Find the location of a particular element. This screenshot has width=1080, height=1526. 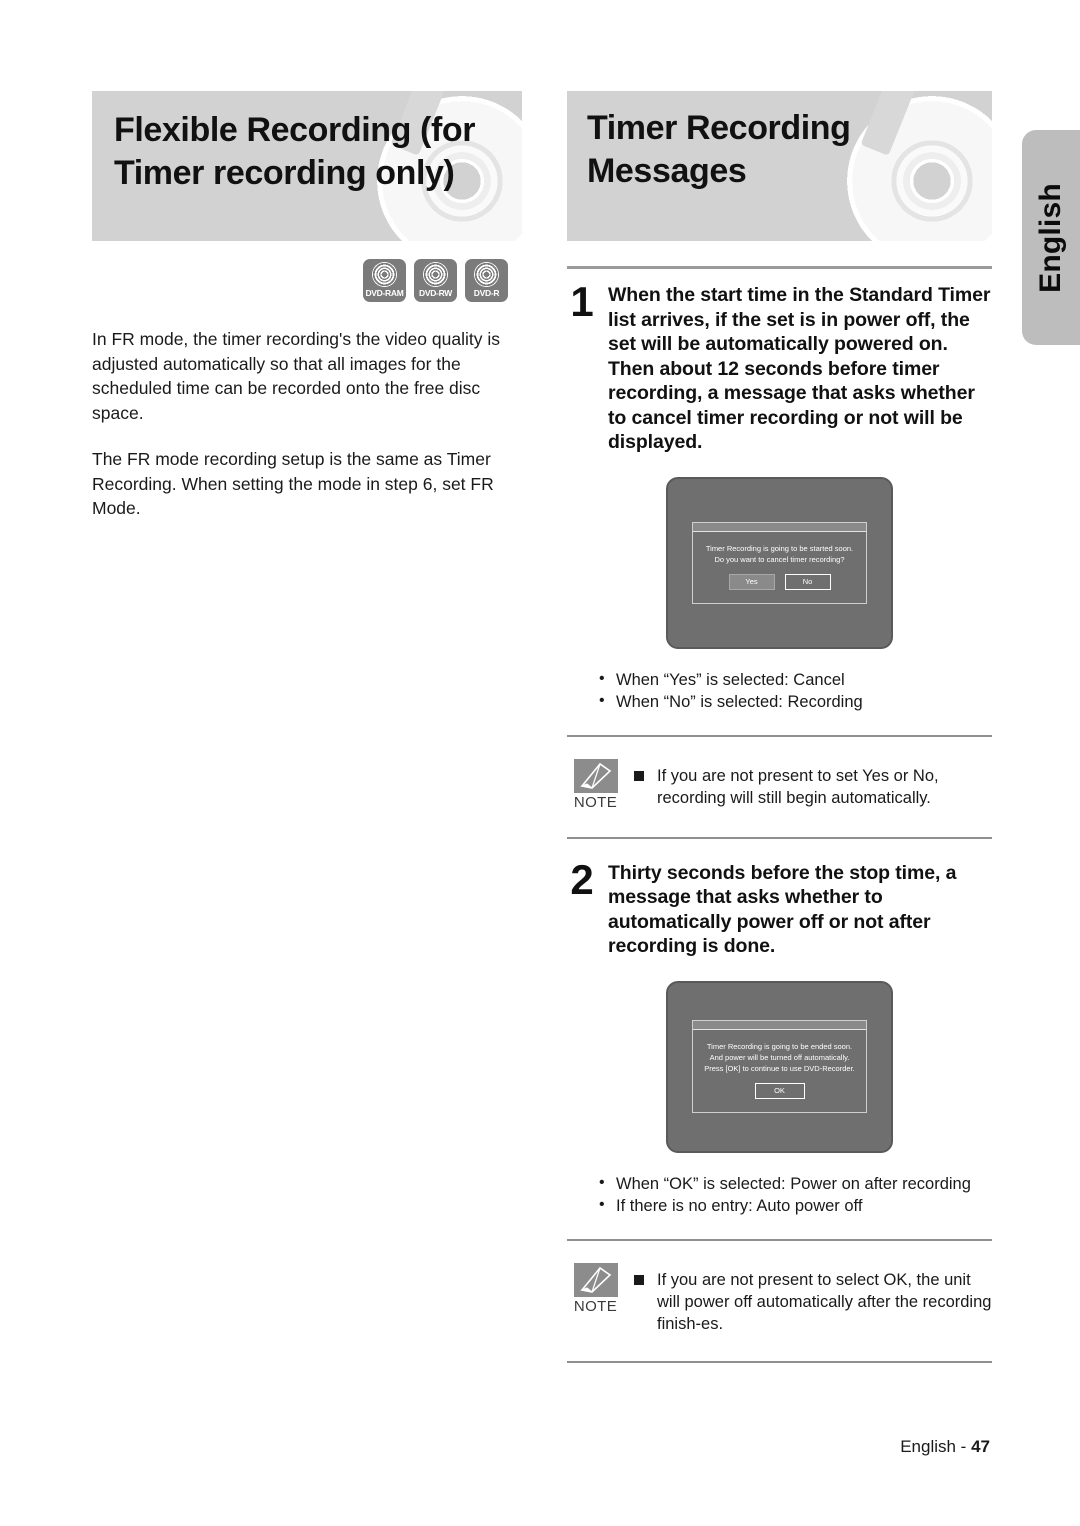

dialog-buttons: OK is located at coordinates (779, 1091).